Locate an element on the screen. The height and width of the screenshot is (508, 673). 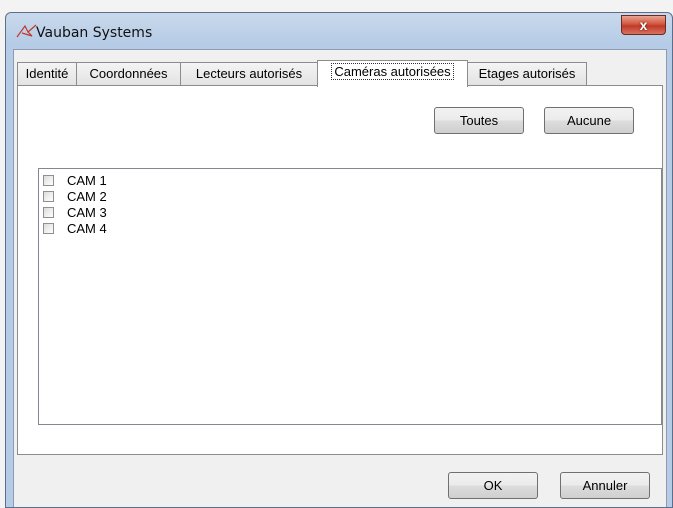
tab-coordonnees: Coordonnées is located at coordinates (128, 73).